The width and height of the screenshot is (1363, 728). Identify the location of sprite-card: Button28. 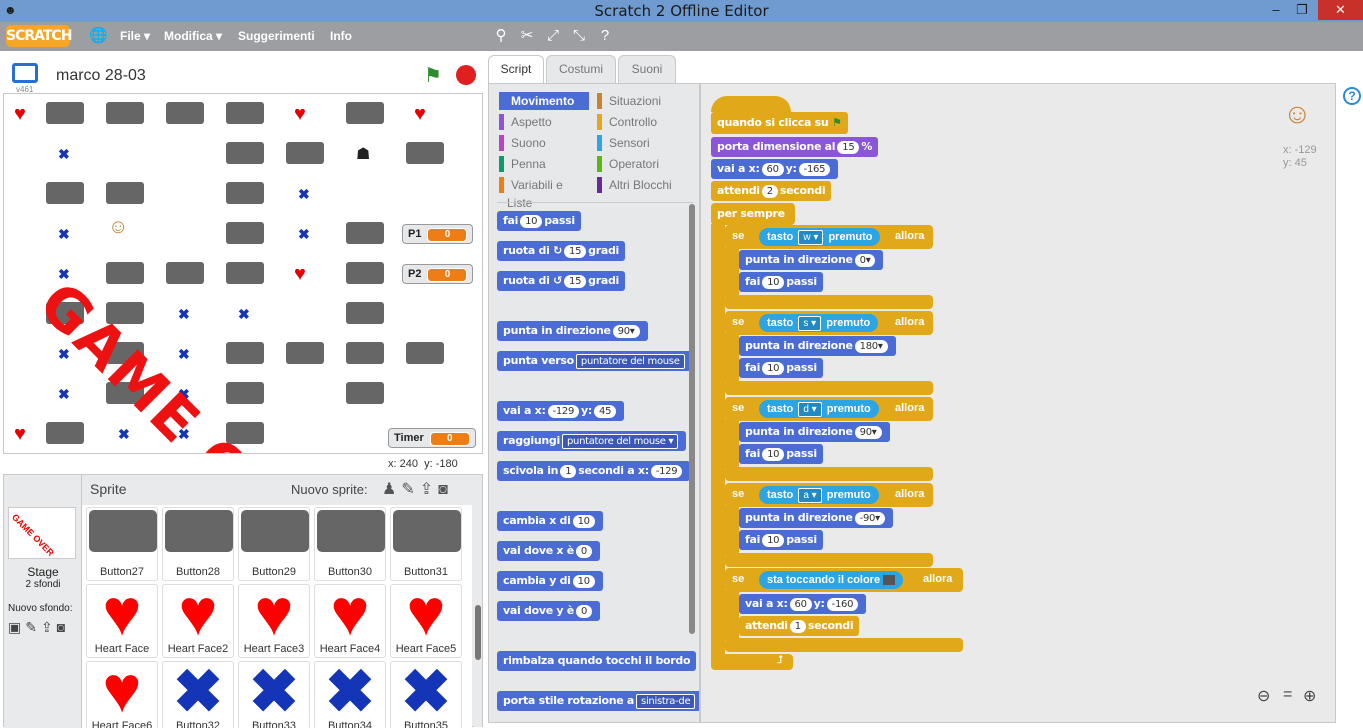
(198, 544).